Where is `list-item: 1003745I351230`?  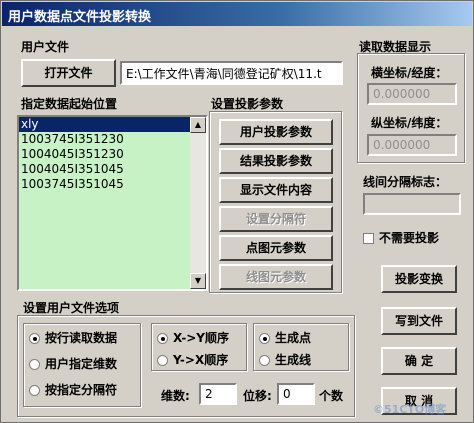
list-item: 1003745I351230 is located at coordinates (112, 139).